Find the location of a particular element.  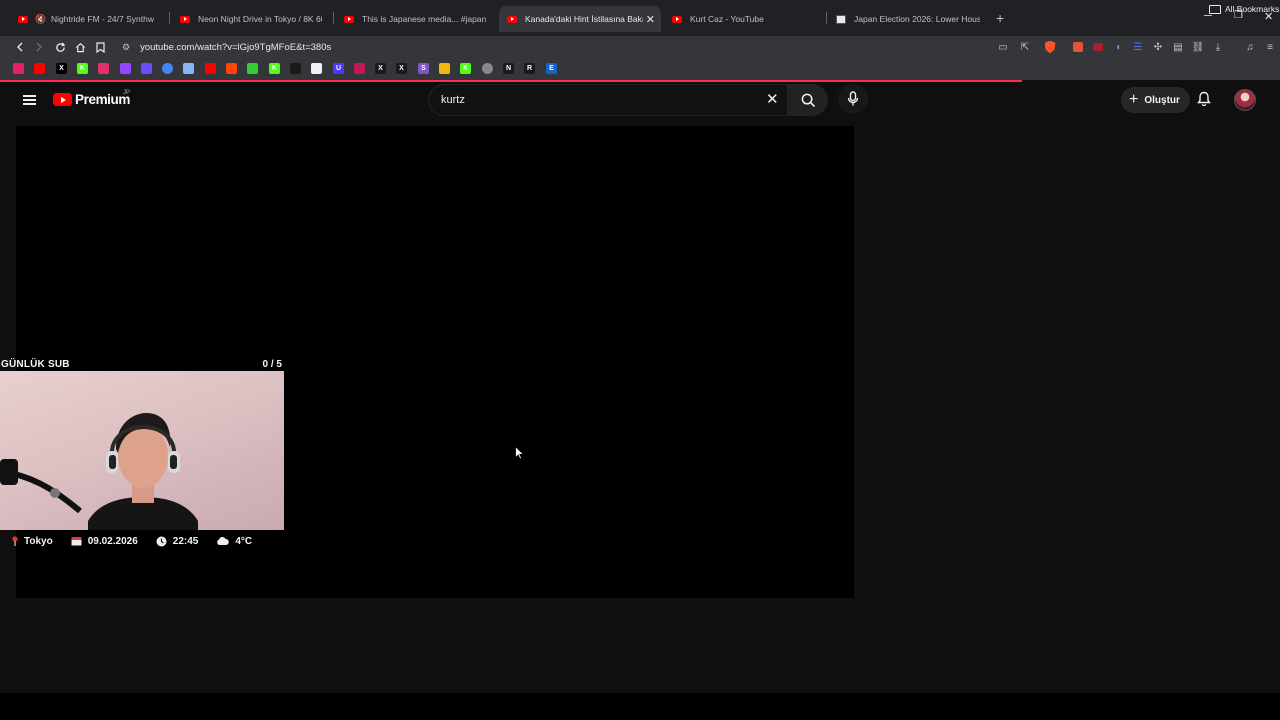

daily-sub-title: GÜNLÜK SUB is located at coordinates (35, 364).